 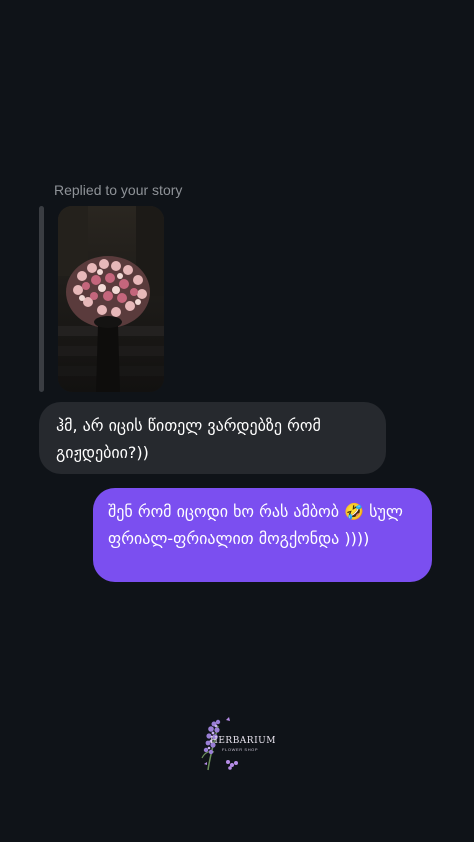 I want to click on story-thumbnail, so click(x=111, y=299).